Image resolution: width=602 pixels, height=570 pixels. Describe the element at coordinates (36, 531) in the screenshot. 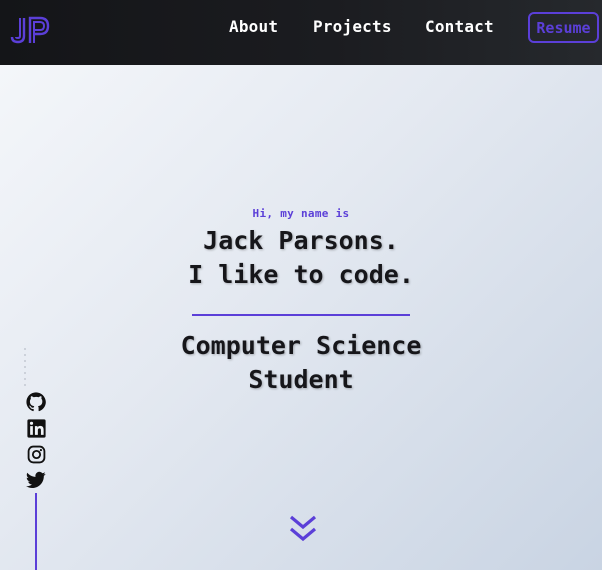

I see `sidebar-vertical-line` at that location.